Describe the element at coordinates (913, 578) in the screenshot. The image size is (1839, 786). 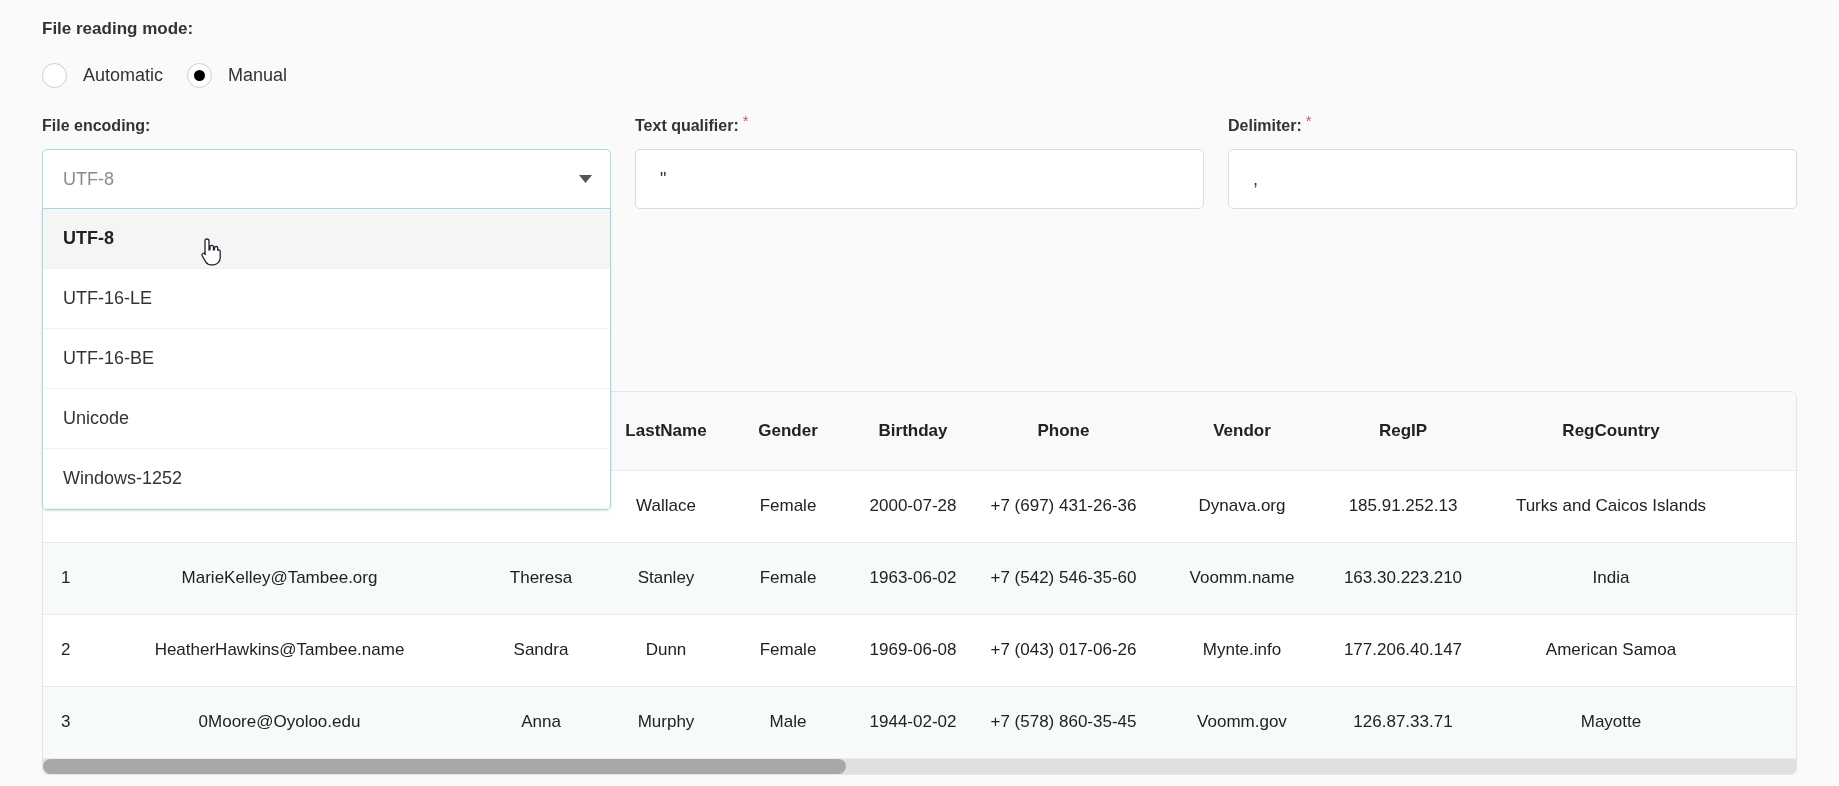
I see `table-cell: 1963-06-02` at that location.